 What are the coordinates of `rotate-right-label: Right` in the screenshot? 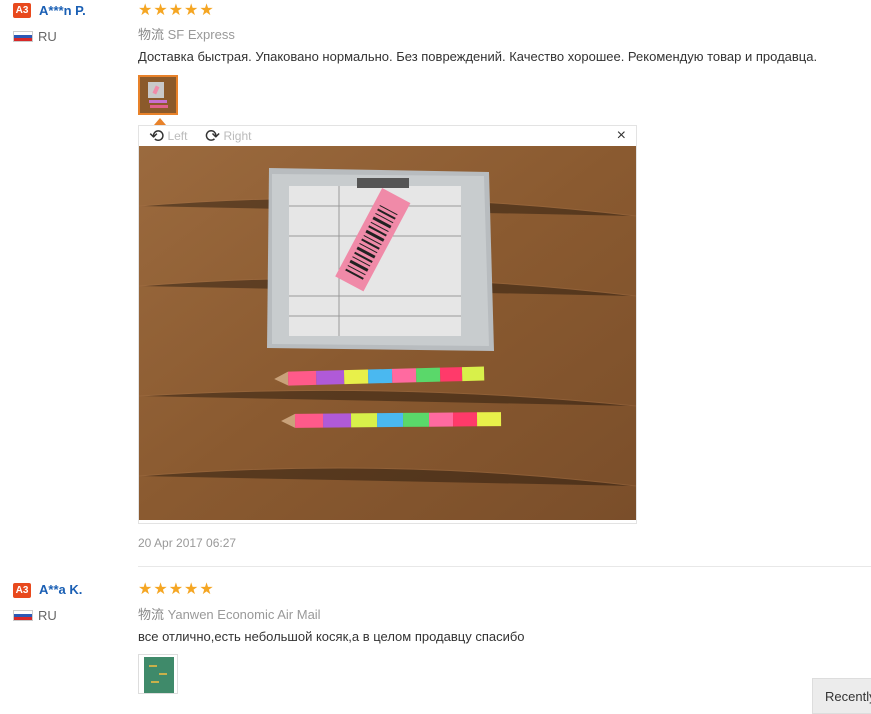 It's located at (237, 136).